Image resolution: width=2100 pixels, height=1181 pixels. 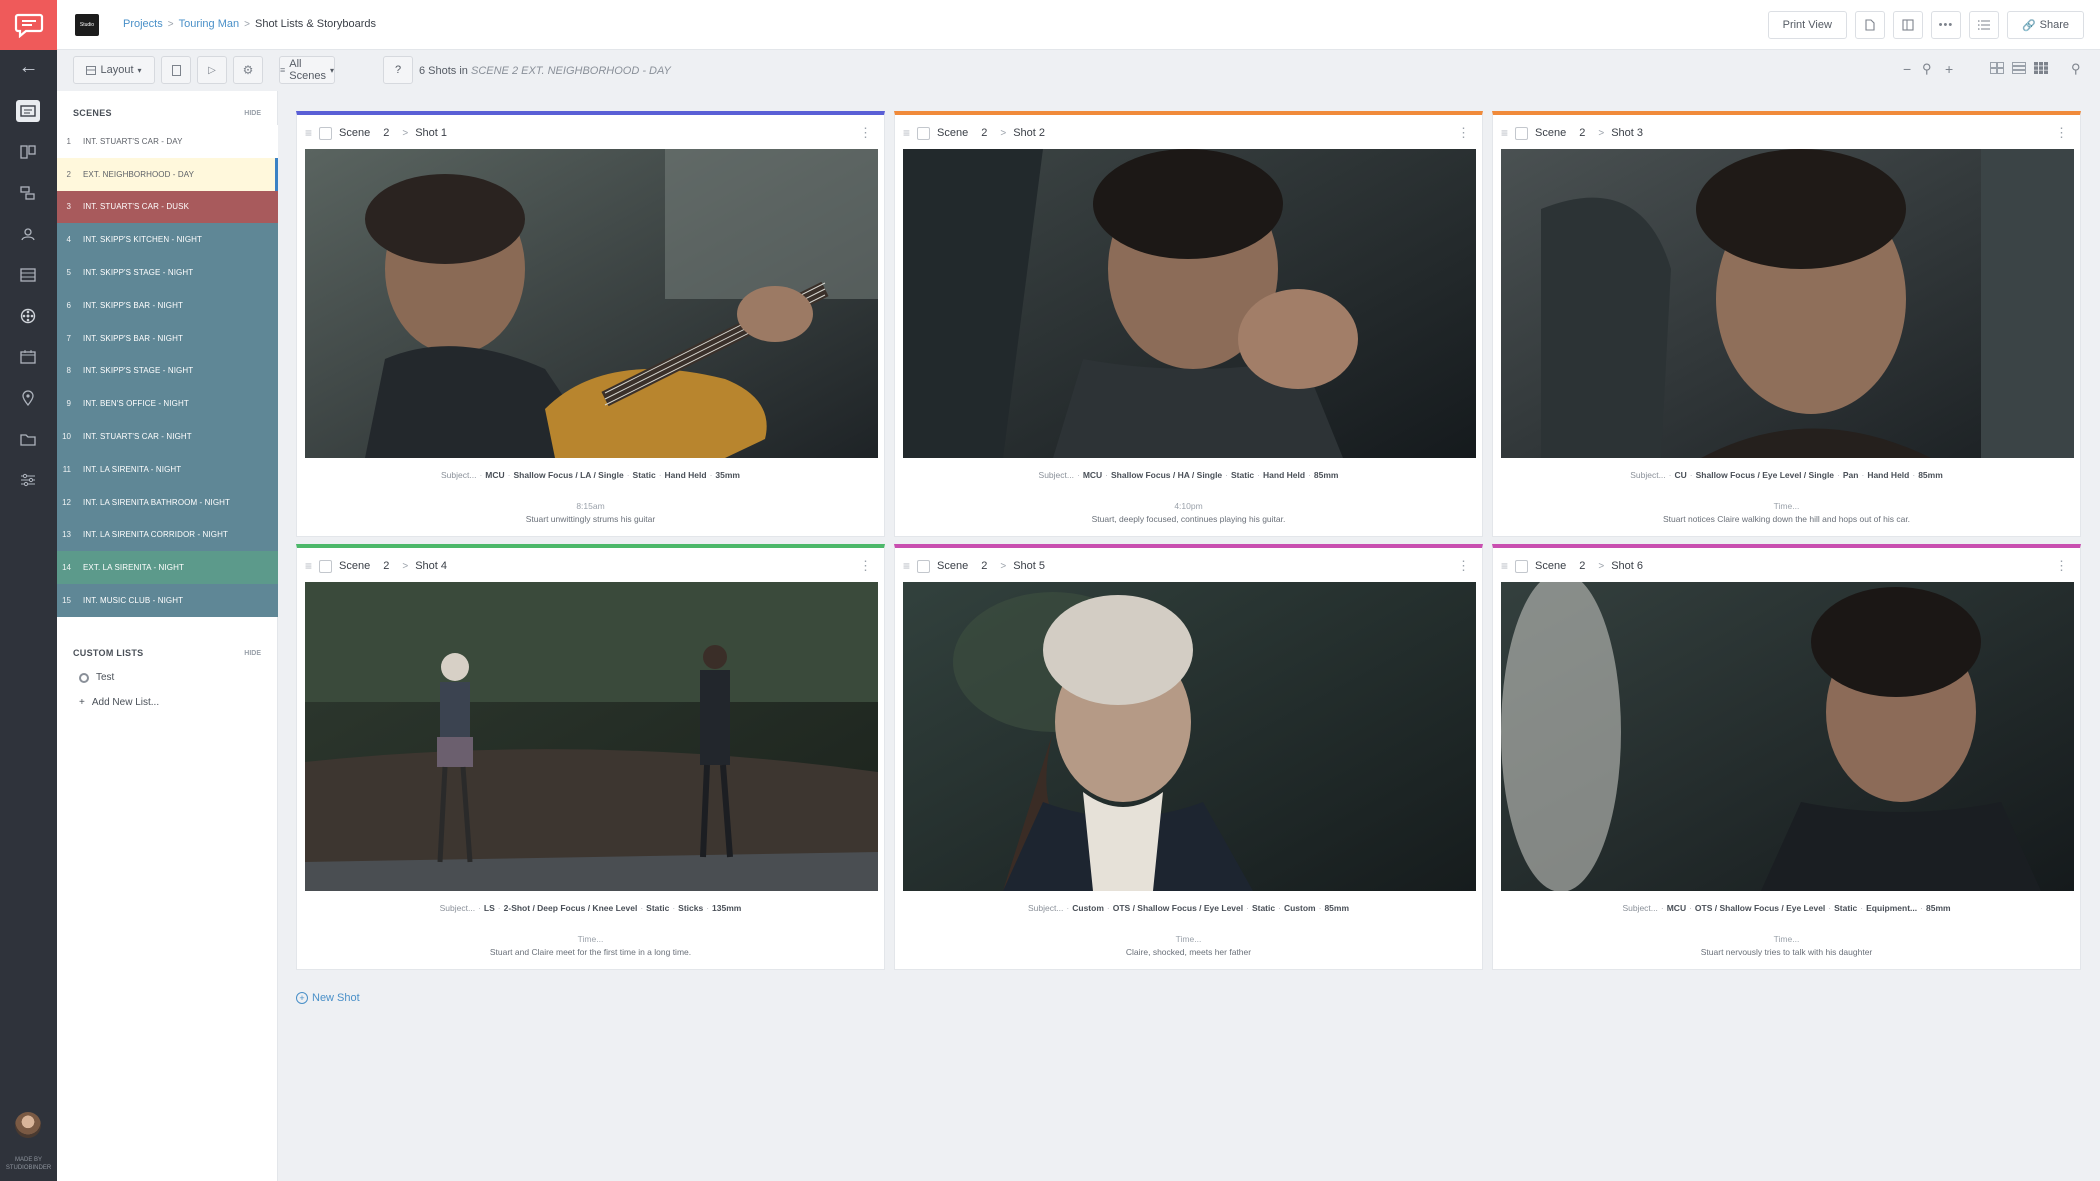 I want to click on shotlist-icon, so click(x=28, y=111).